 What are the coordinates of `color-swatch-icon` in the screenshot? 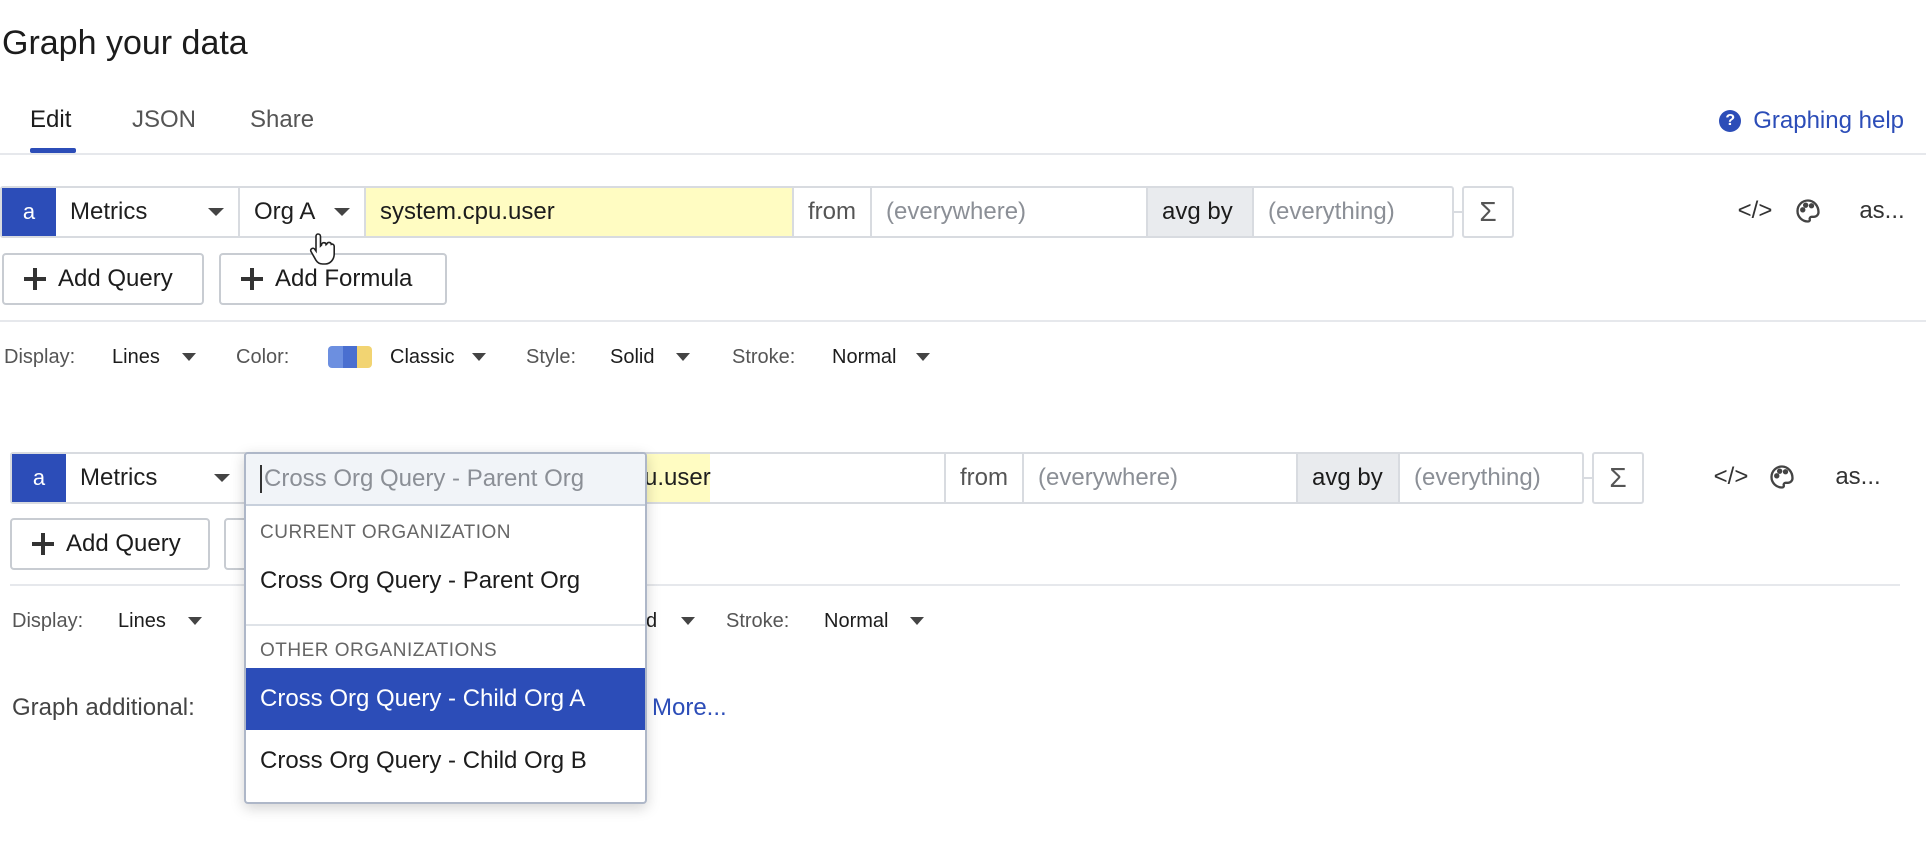 It's located at (350, 357).